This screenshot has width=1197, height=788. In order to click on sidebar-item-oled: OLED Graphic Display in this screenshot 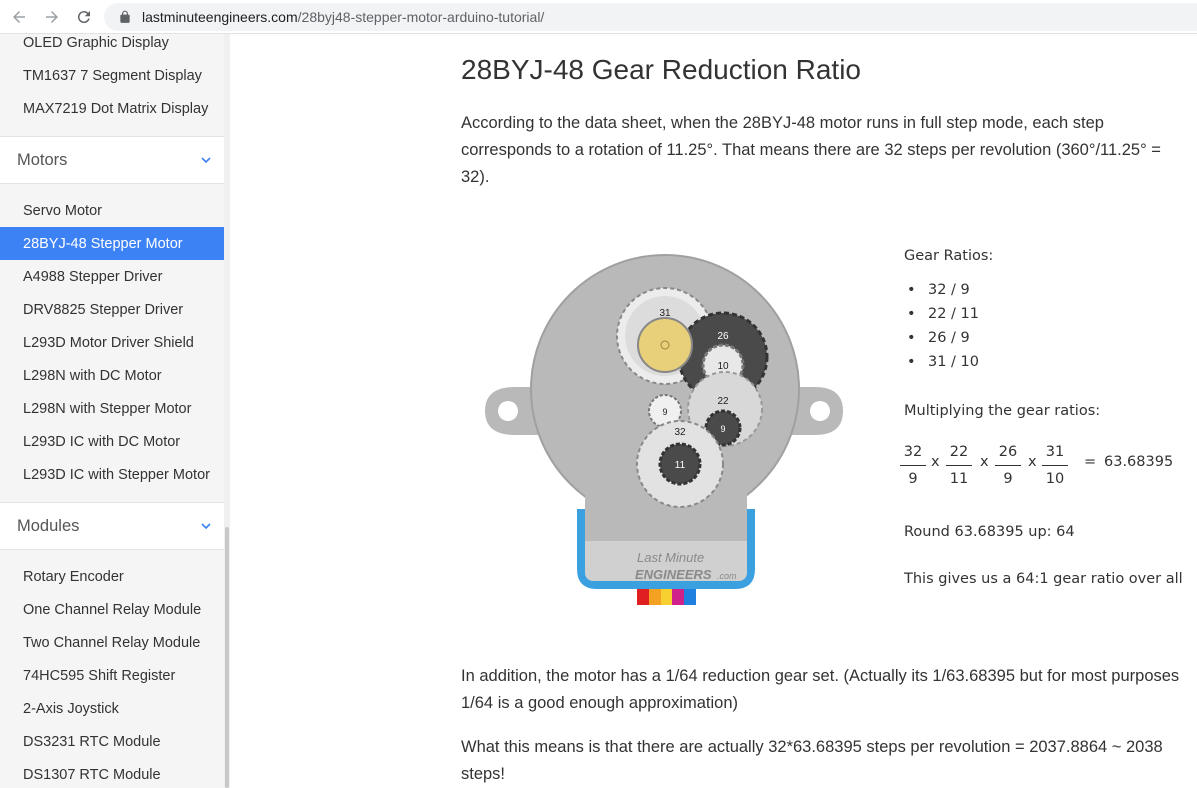, I will do `click(112, 46)`.